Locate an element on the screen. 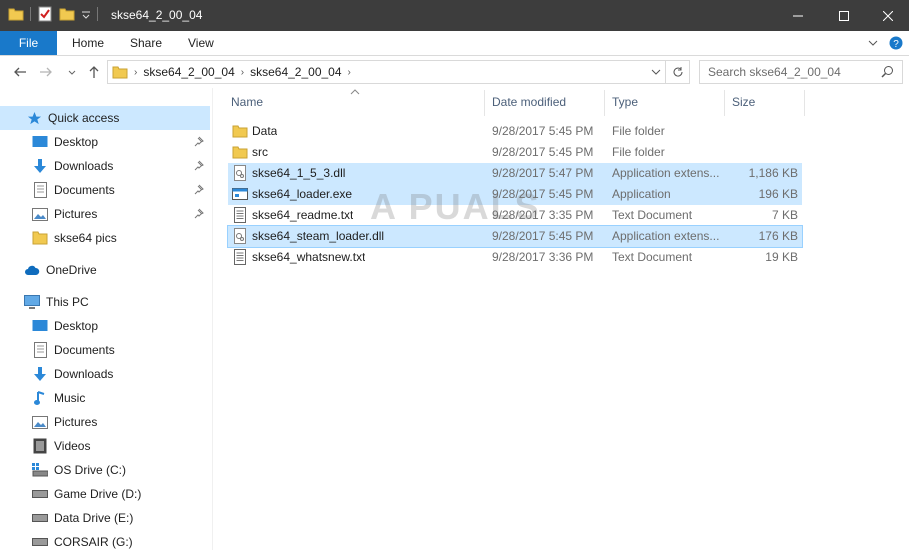  file-name: src is located at coordinates (260, 152).